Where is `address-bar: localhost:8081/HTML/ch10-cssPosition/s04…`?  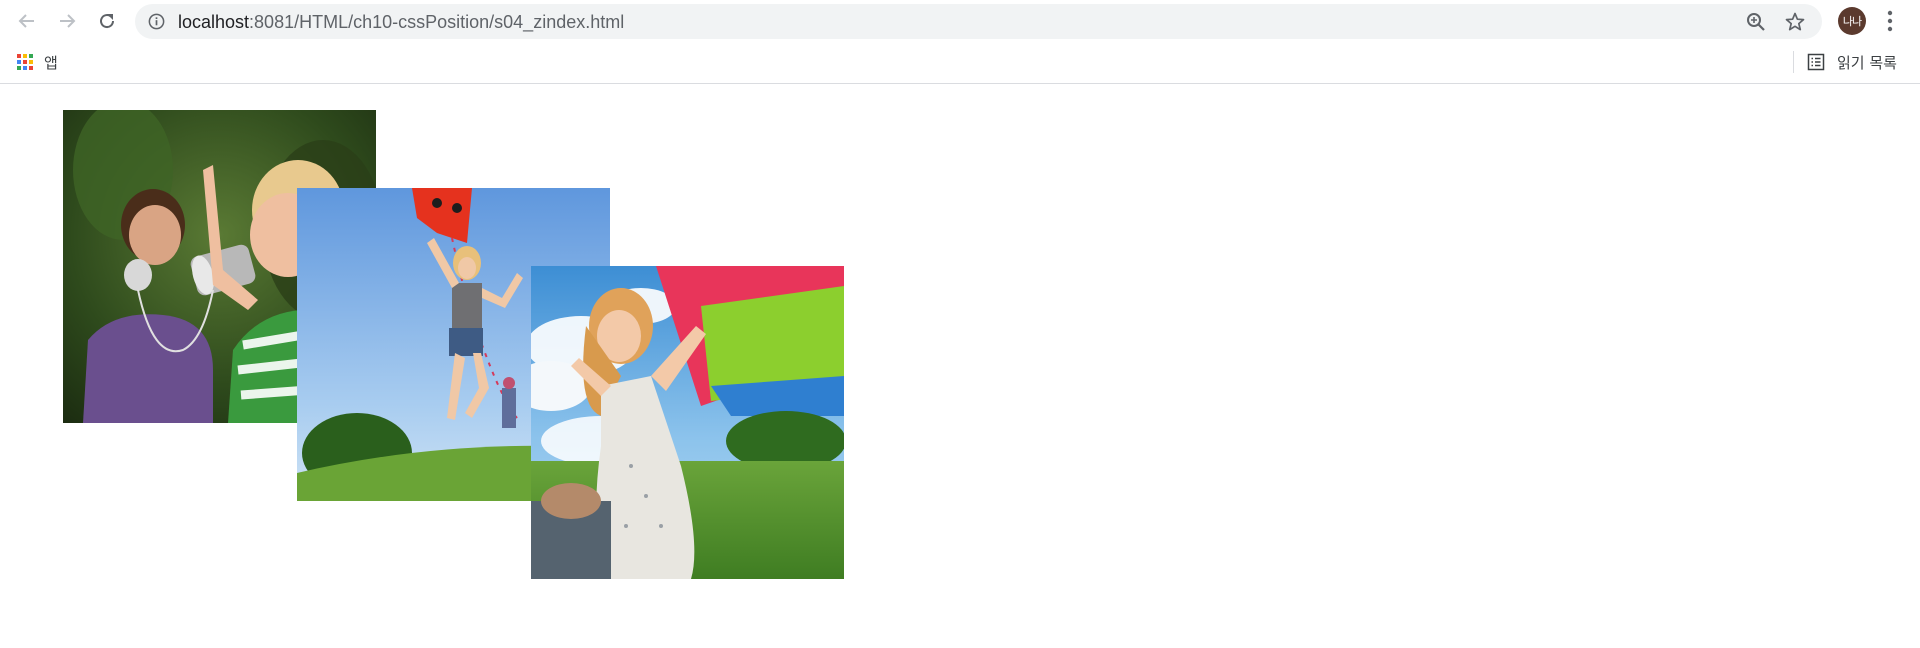 address-bar: localhost:8081/HTML/ch10-cssPosition/s04… is located at coordinates (978, 21).